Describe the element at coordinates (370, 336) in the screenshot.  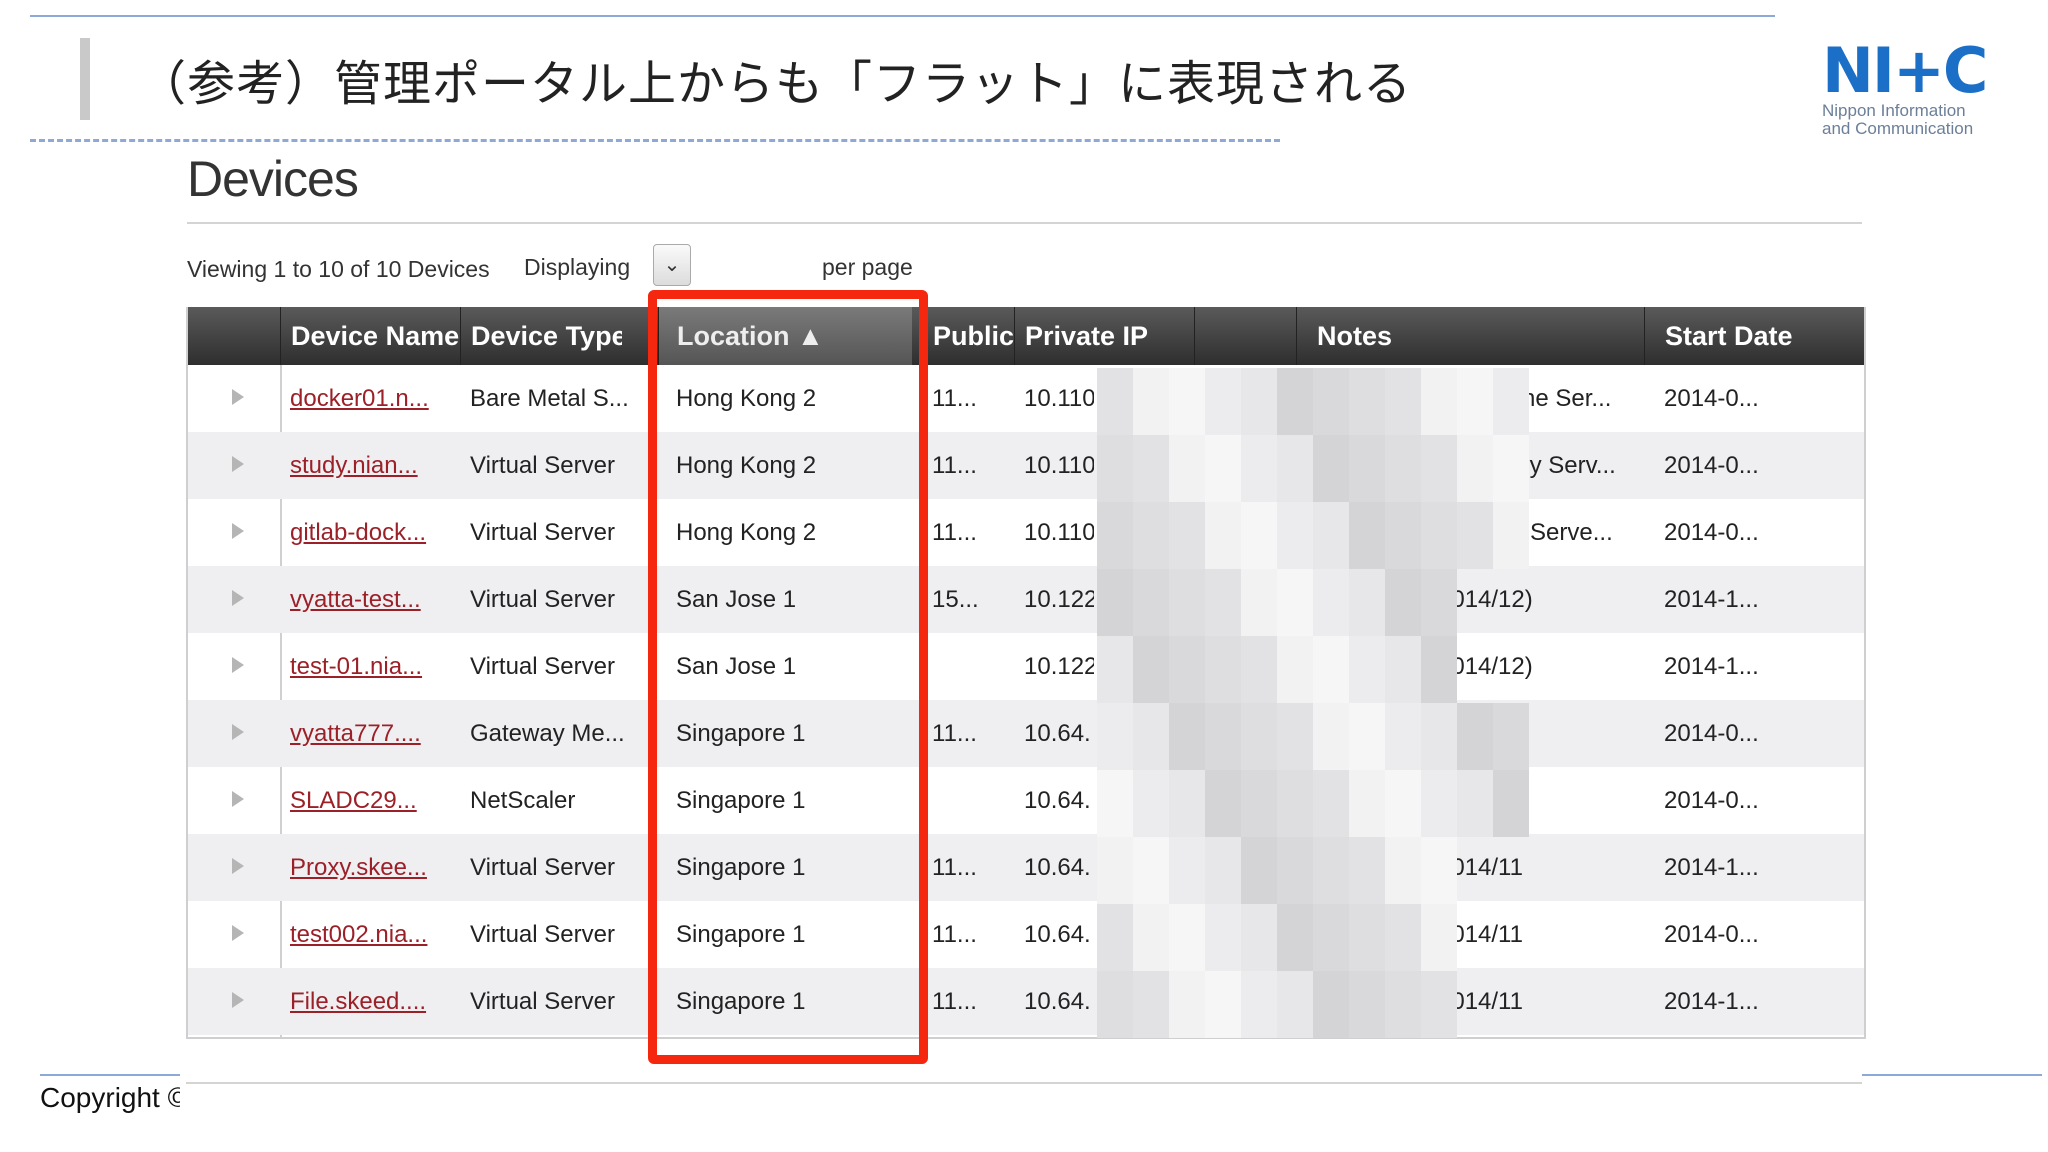
I see `column-header-device-name: Device Name` at that location.